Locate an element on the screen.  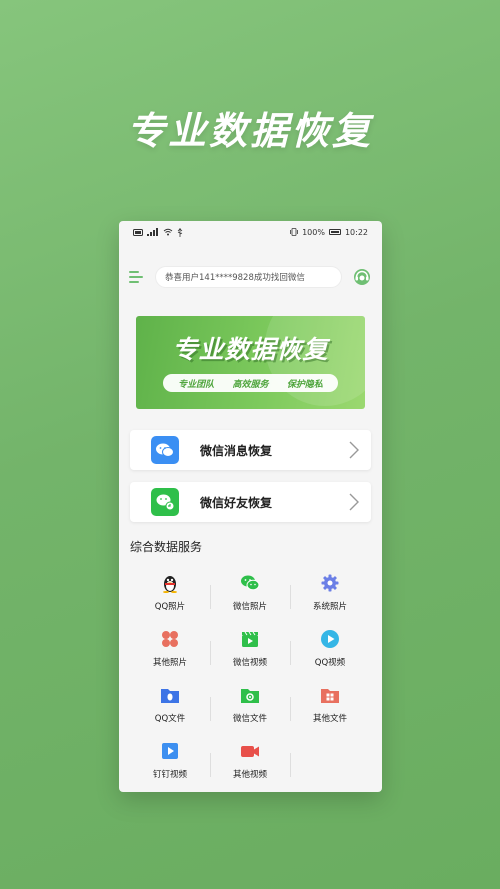
service-other-photos: 其他照片 is located at coordinates (170, 654).